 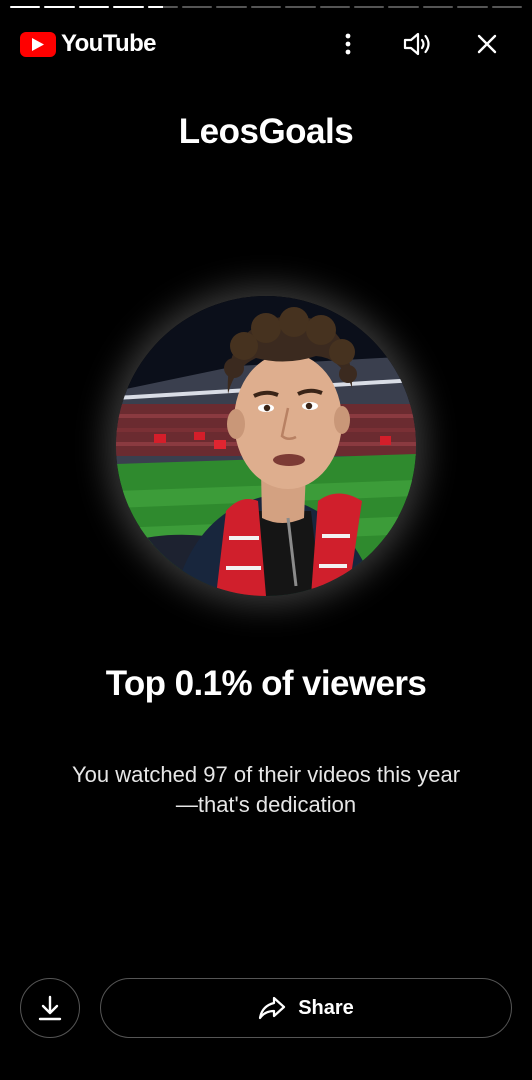 I want to click on top-bar: YouTube, so click(x=266, y=44).